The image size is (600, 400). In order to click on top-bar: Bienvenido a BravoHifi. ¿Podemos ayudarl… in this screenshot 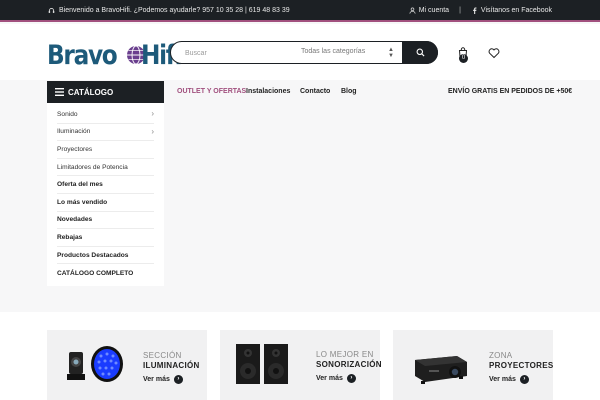, I will do `click(300, 11)`.